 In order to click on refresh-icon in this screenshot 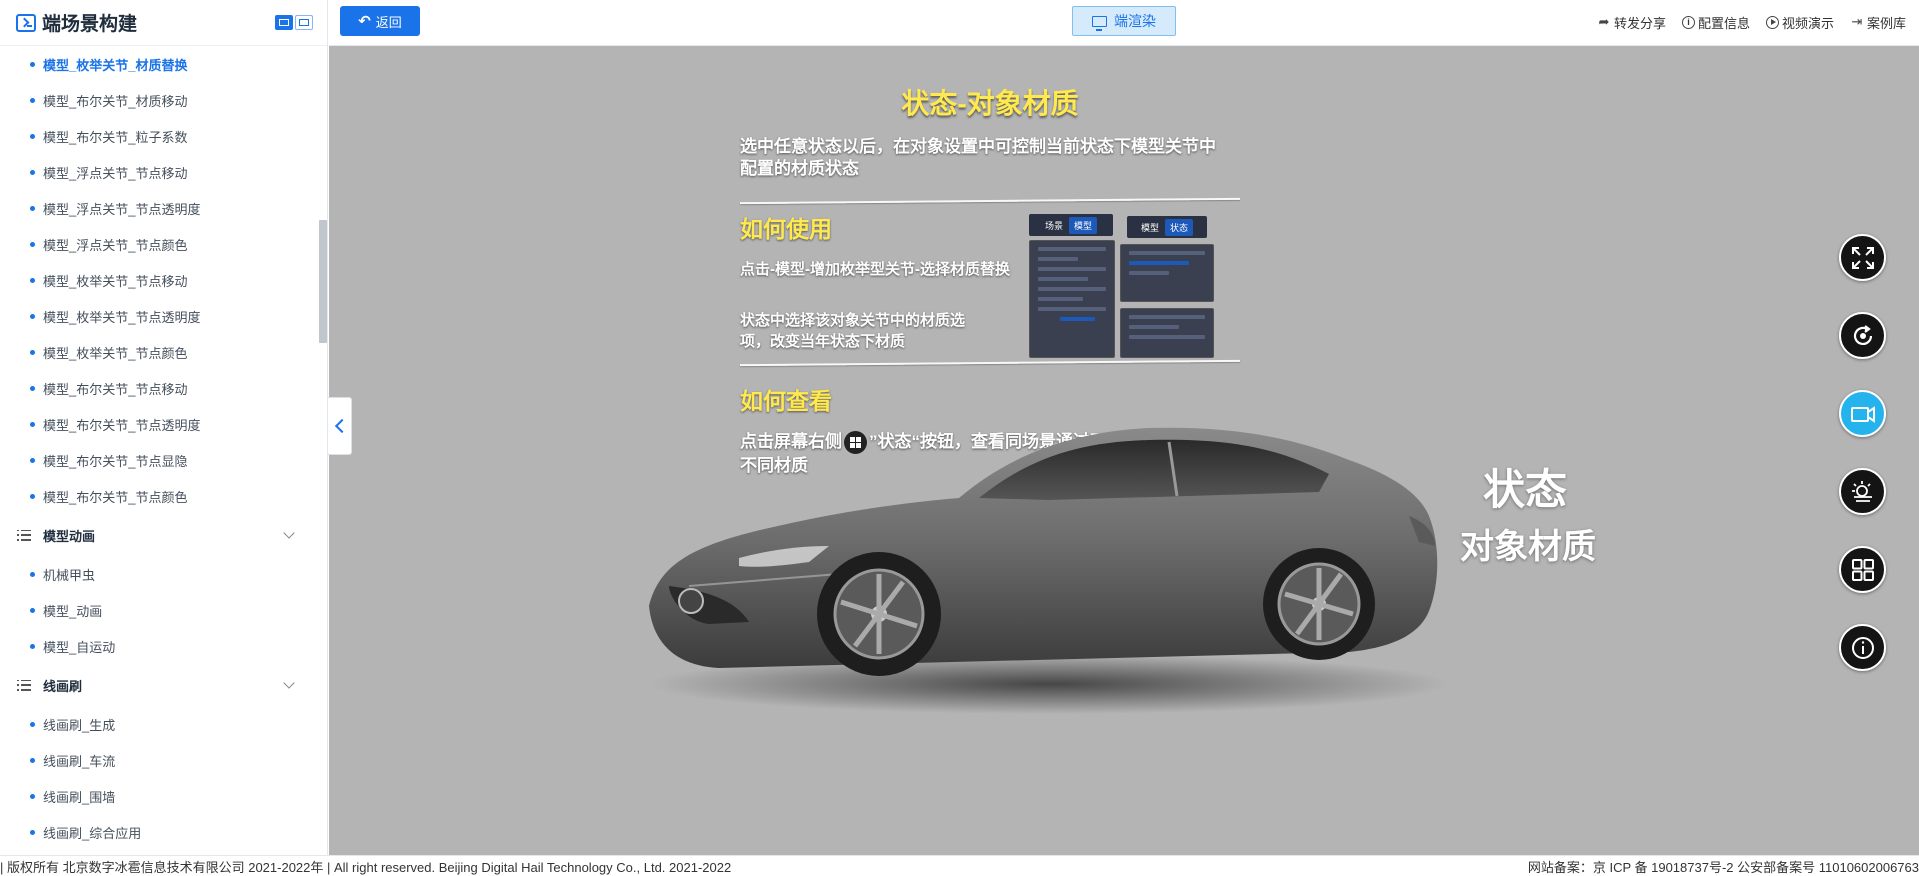, I will do `click(1862, 334)`.